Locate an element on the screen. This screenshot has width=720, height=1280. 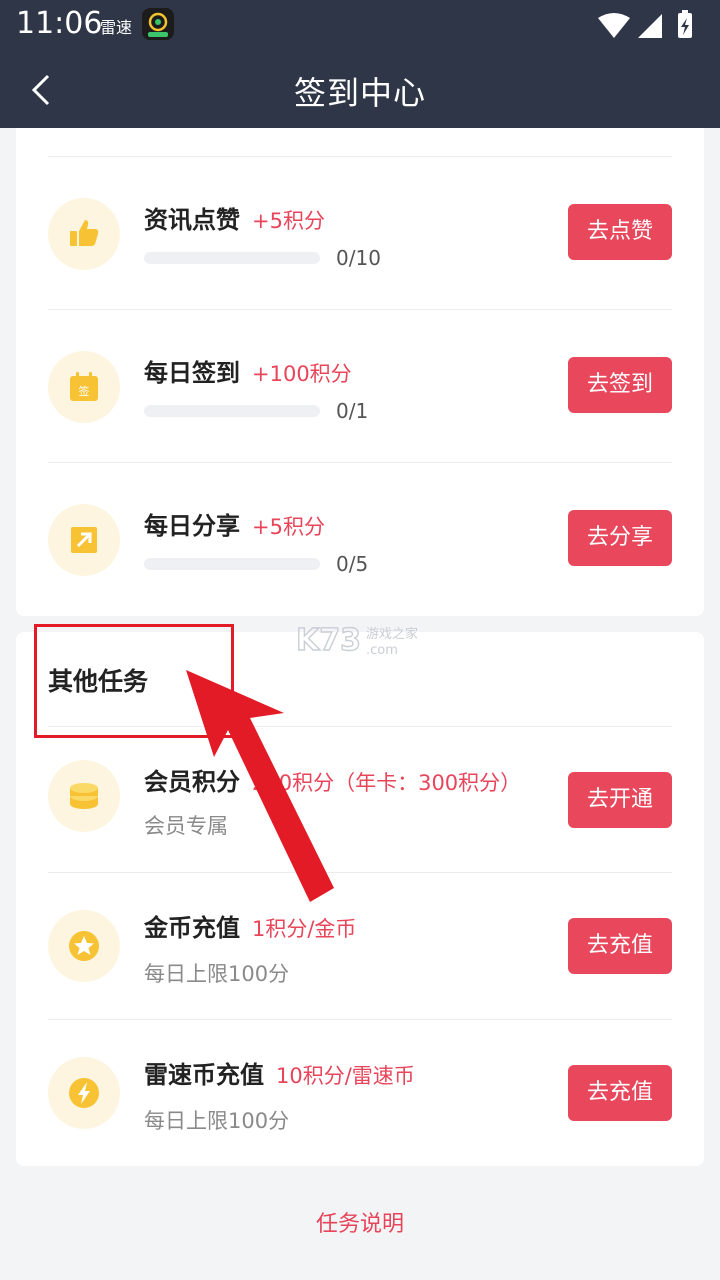
svg-text: 签 is located at coordinates (84, 391).